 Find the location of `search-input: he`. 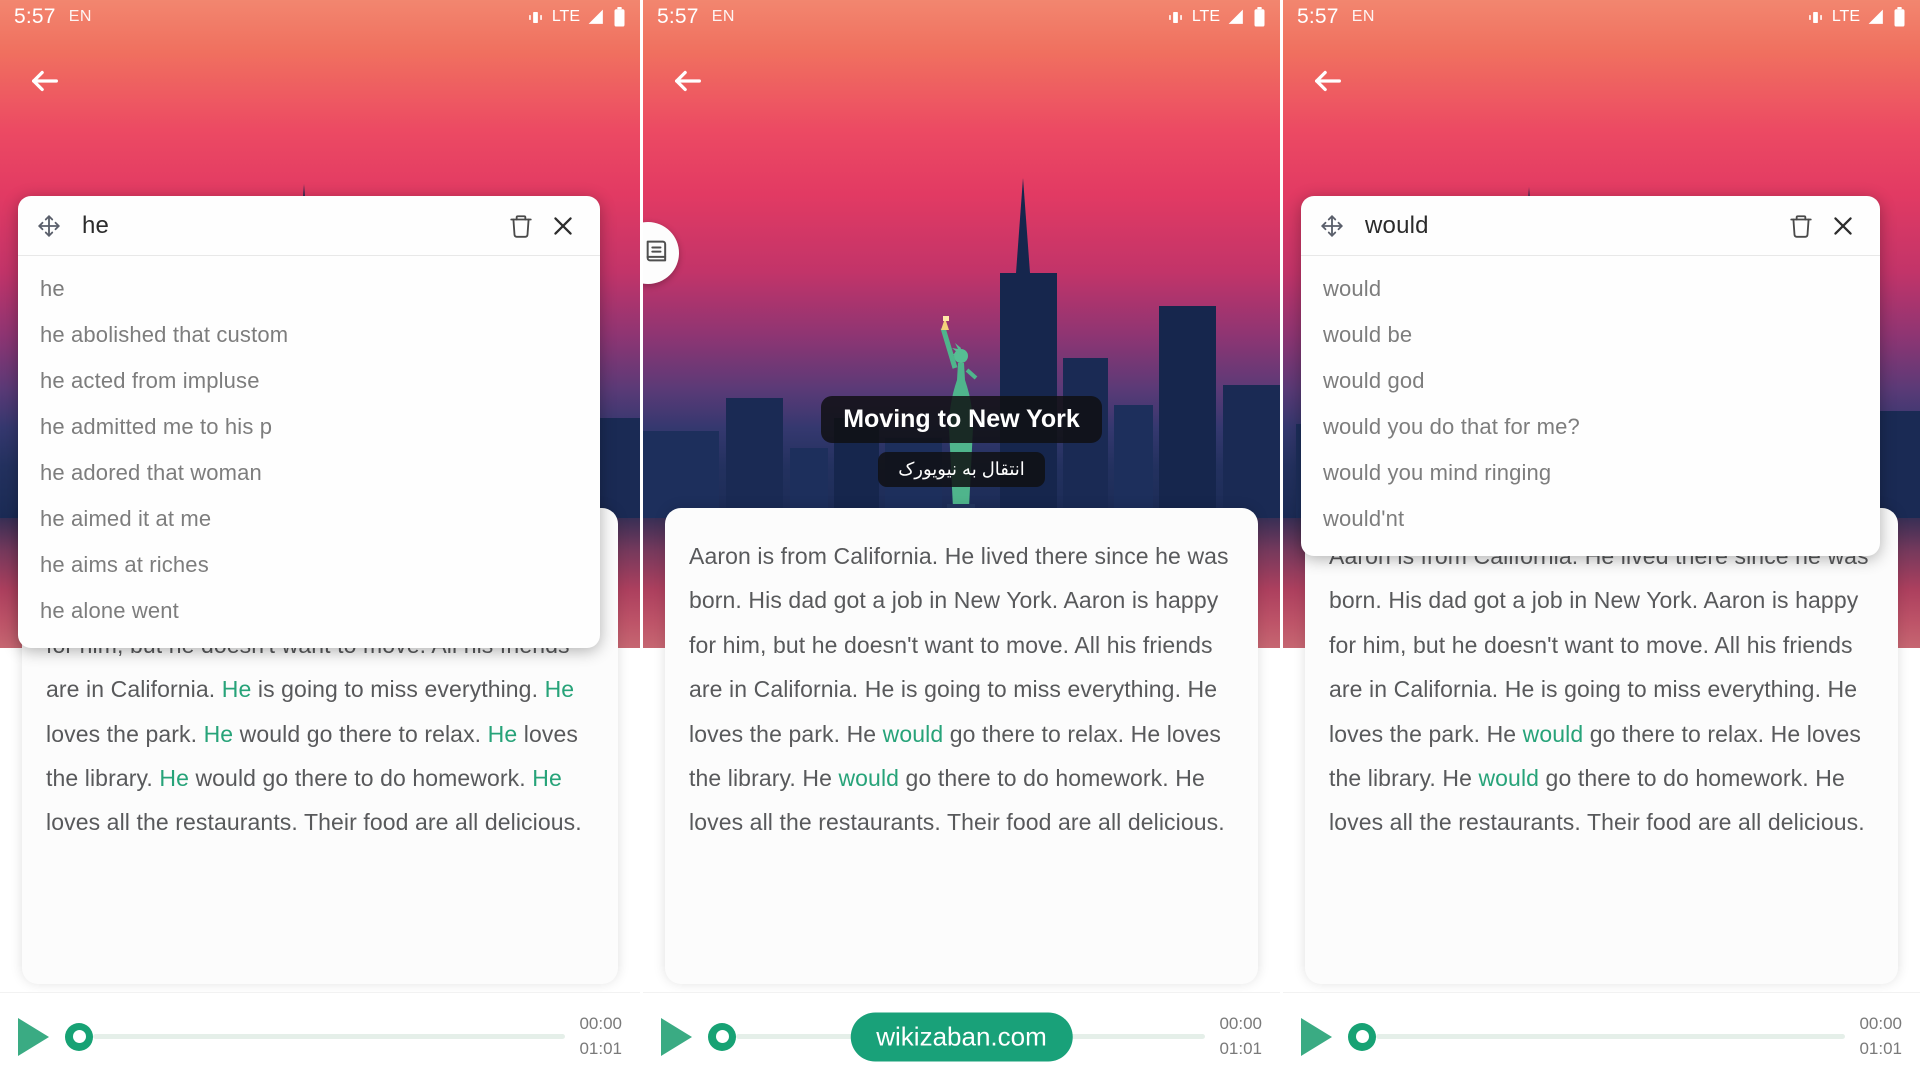

search-input: he is located at coordinates (291, 226).